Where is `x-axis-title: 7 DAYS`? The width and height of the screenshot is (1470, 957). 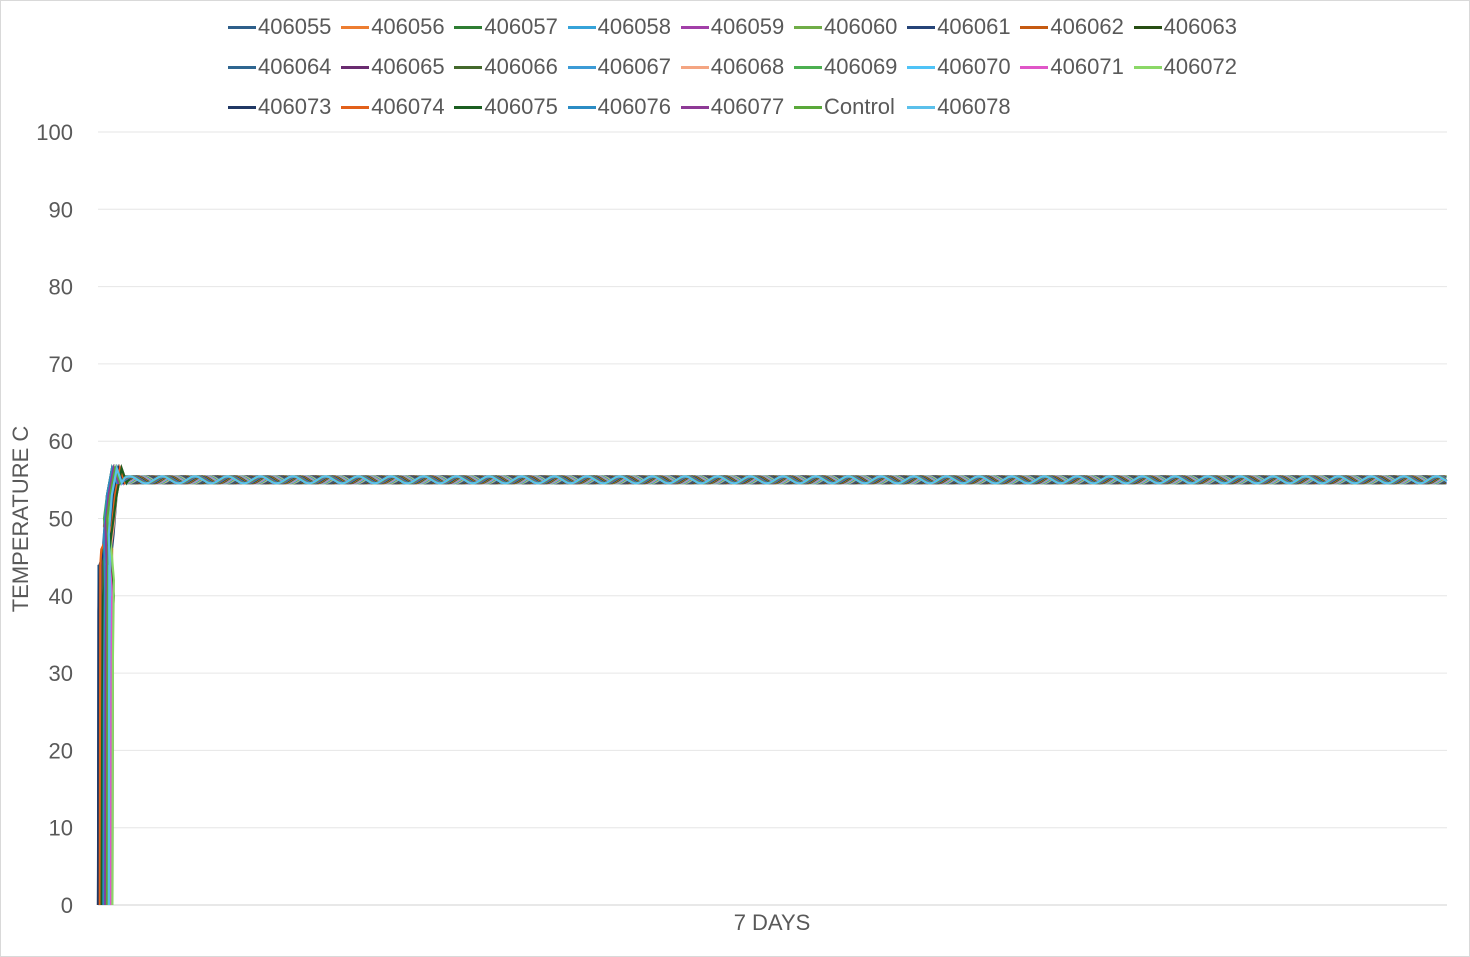 x-axis-title: 7 DAYS is located at coordinates (772, 922).